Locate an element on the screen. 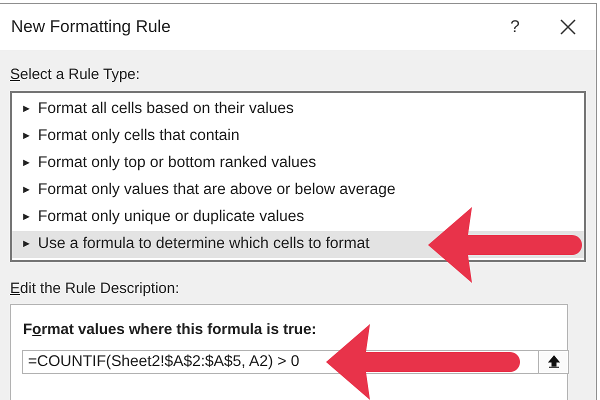 This screenshot has height=400, width=600. collapse-button is located at coordinates (554, 362).